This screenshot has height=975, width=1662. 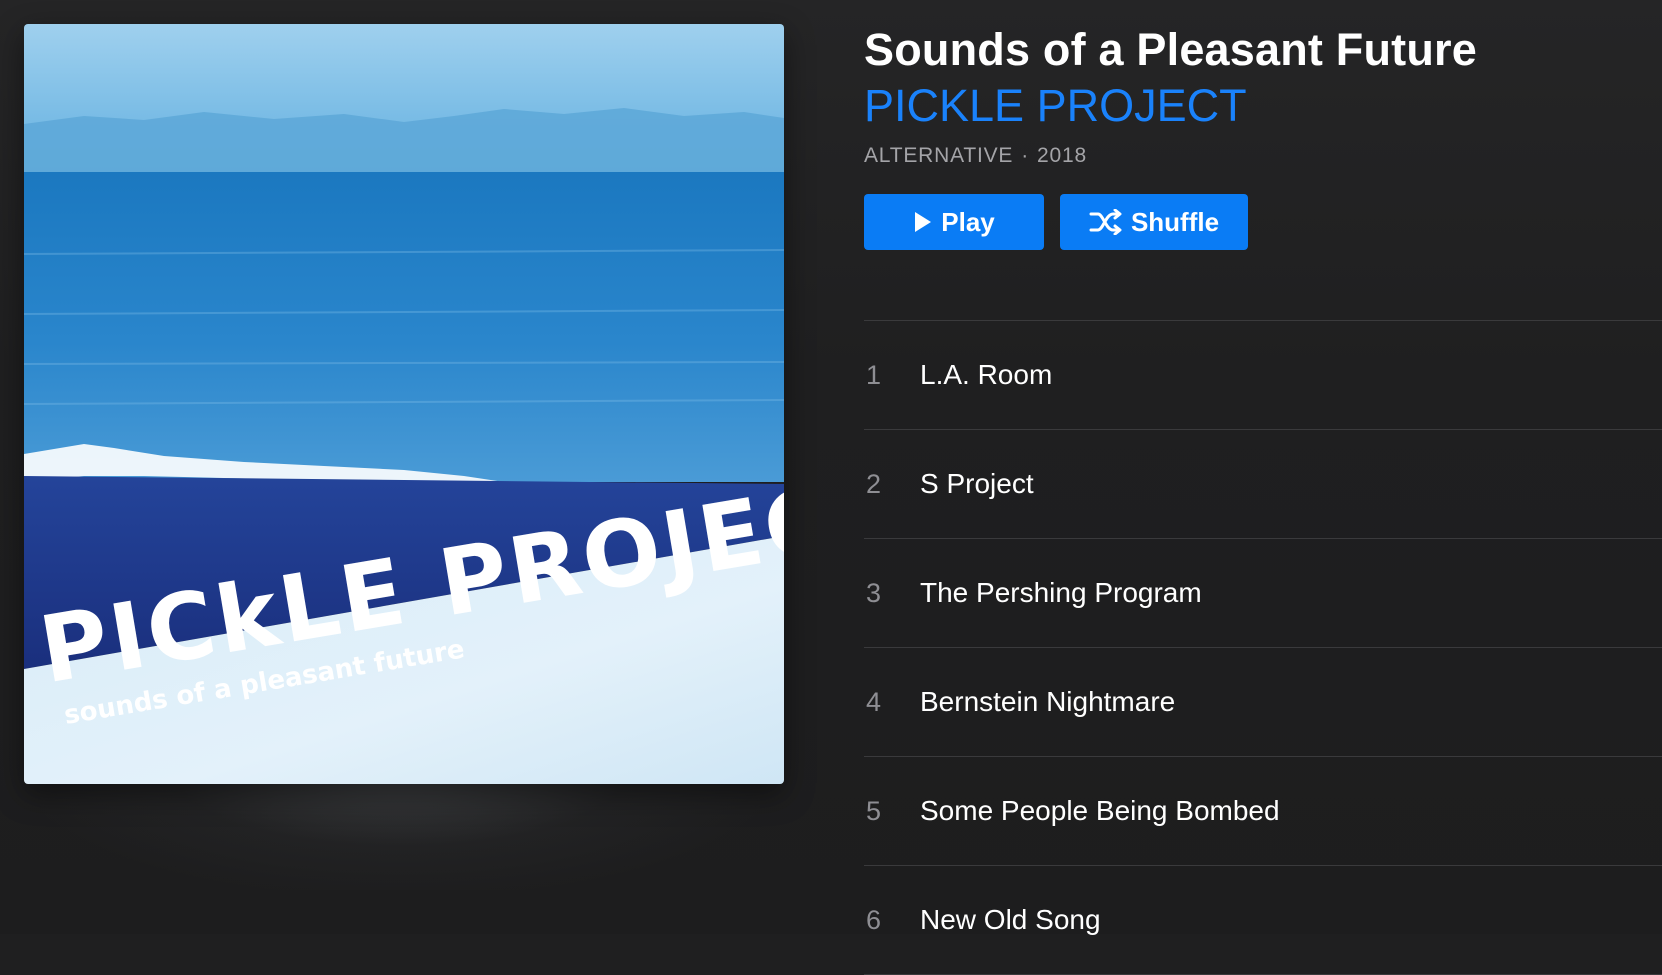 What do you see at coordinates (1175, 221) in the screenshot?
I see `shuffle-button-label: Shuffle` at bounding box center [1175, 221].